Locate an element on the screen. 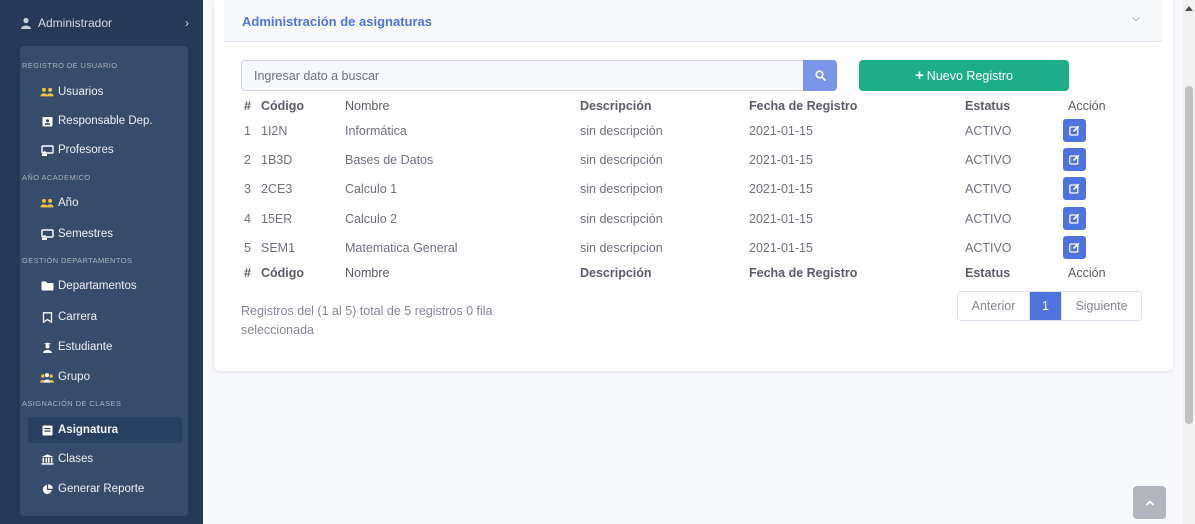  group-icon is located at coordinates (47, 377).